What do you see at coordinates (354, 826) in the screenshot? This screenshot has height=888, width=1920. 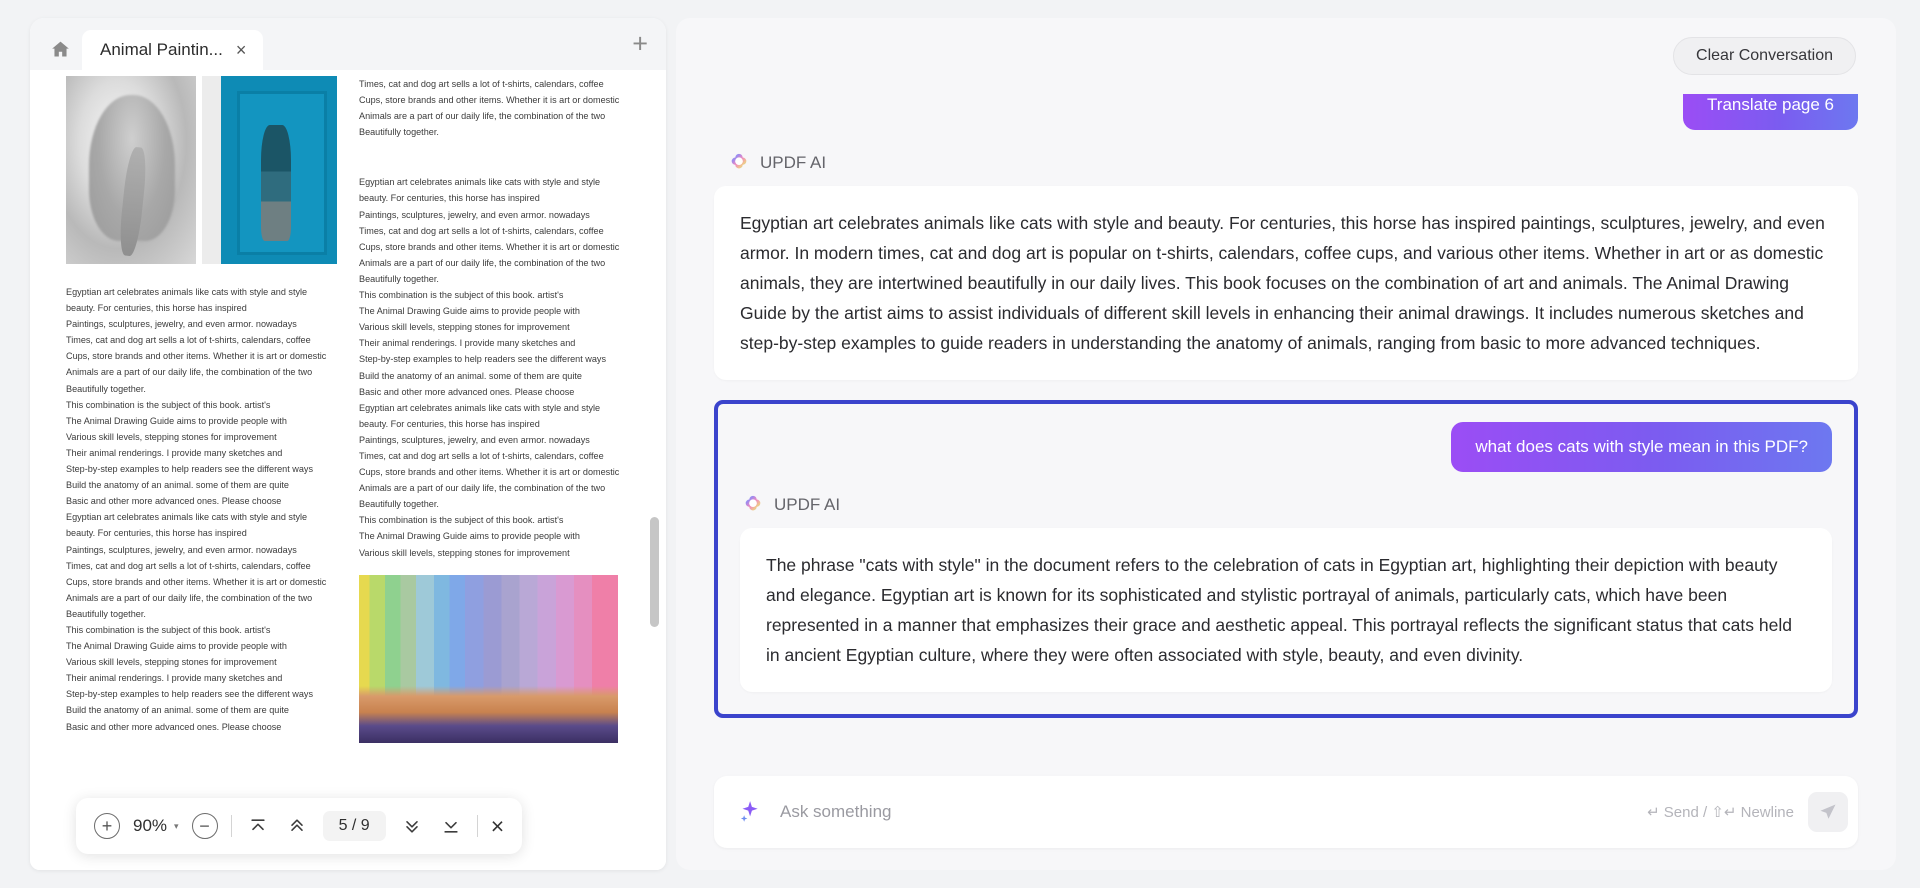 I see `page-indicator: 5 / 9` at bounding box center [354, 826].